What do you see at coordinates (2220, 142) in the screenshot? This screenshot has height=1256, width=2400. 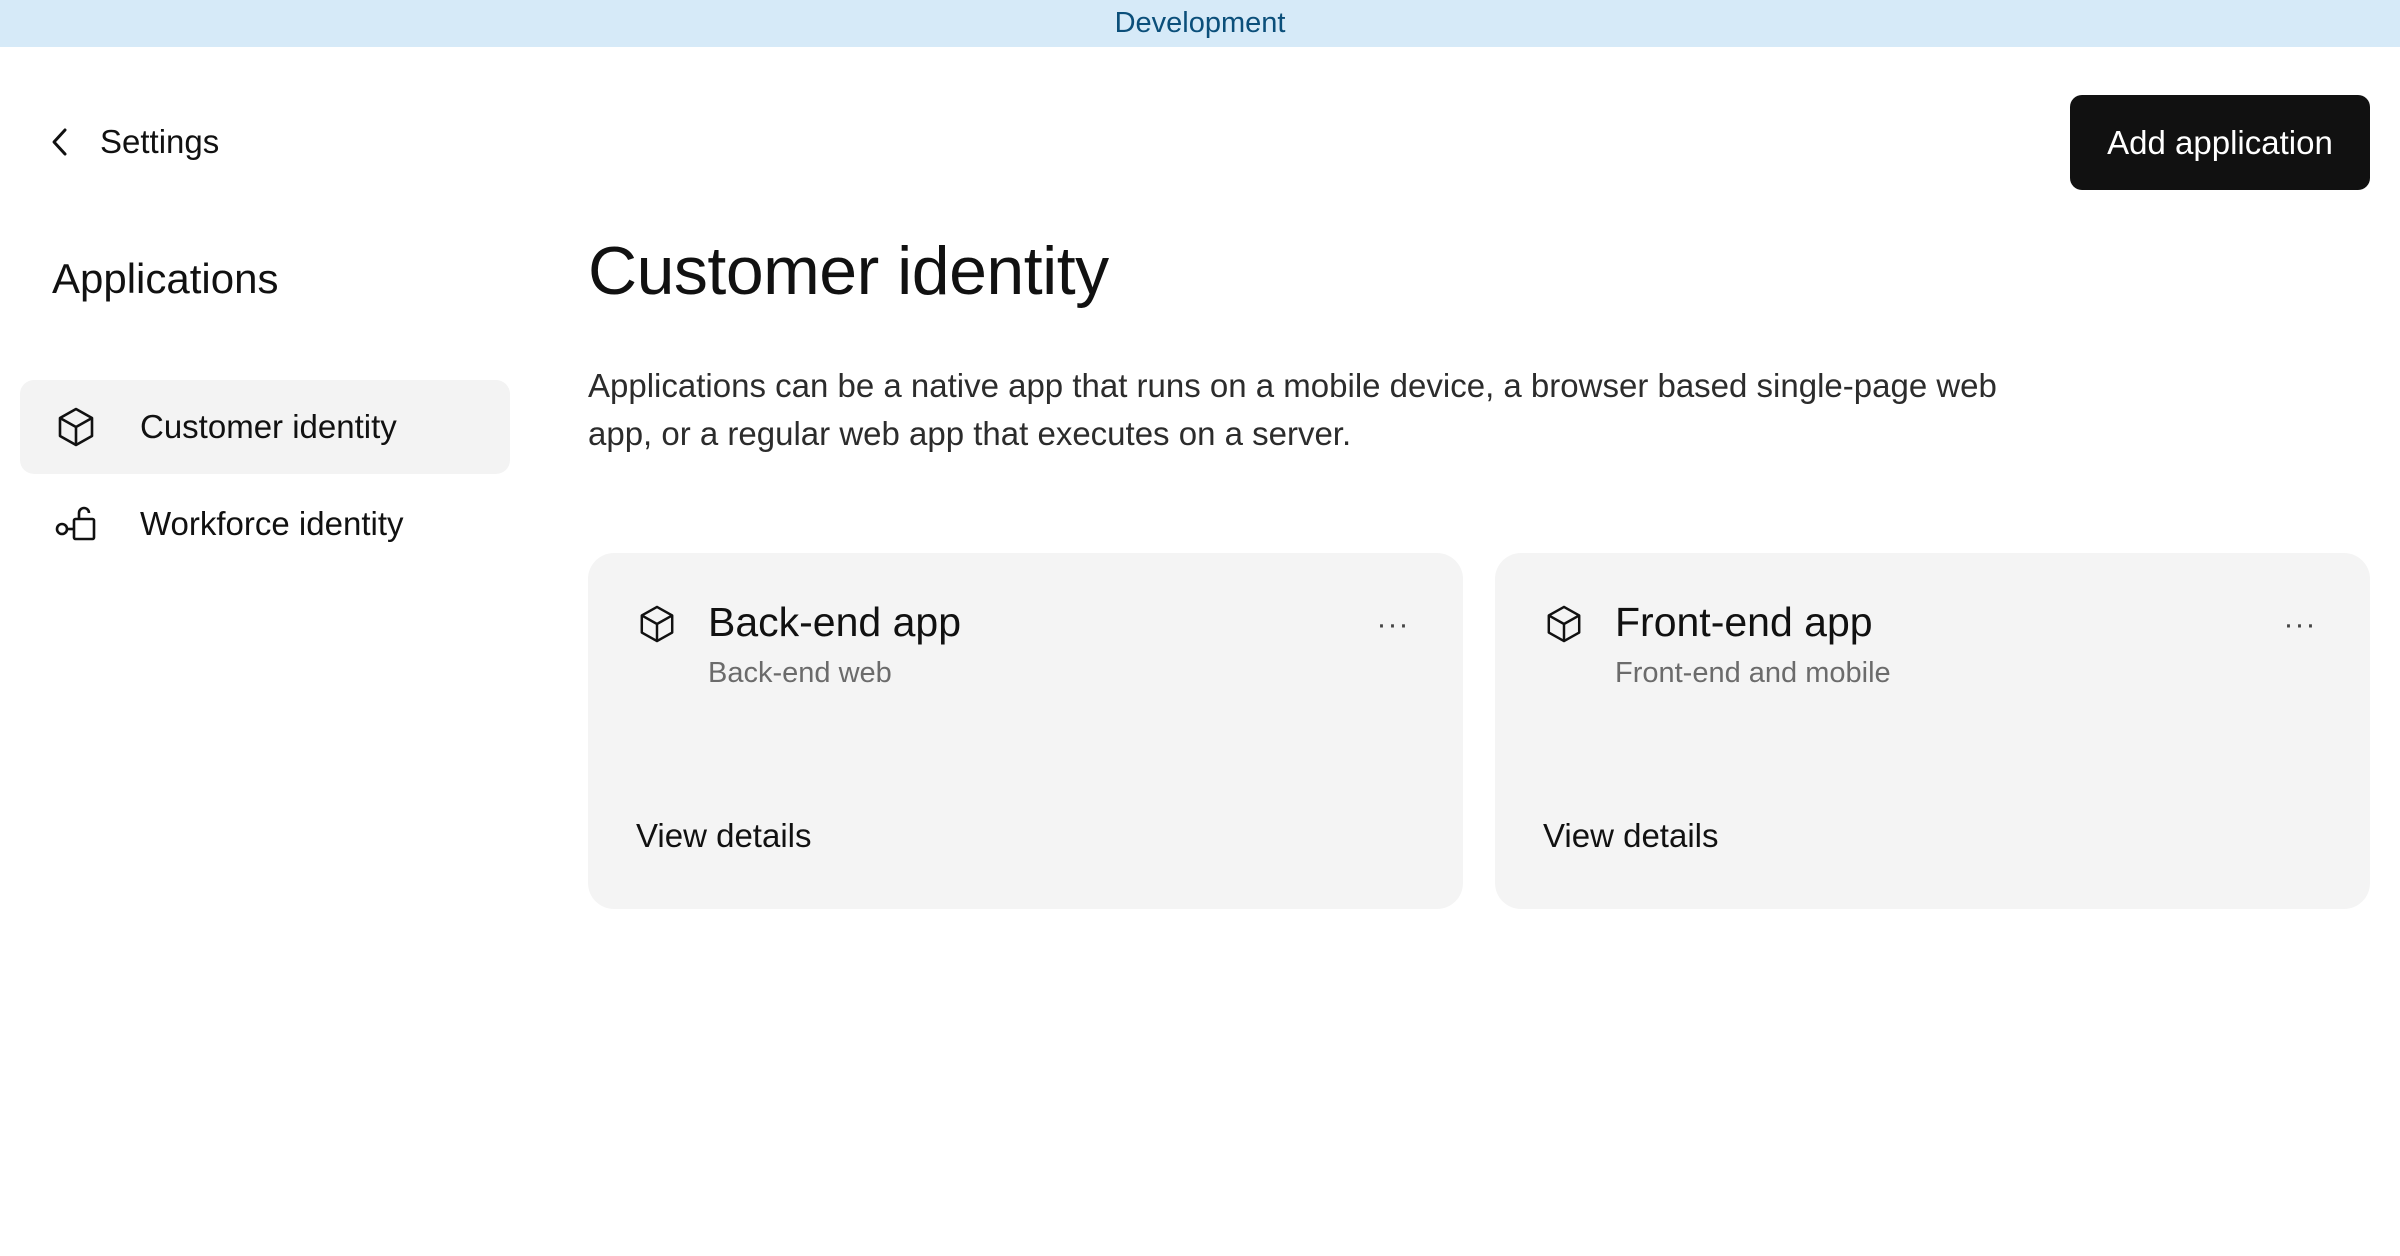 I see `add-application-button: Add application` at bounding box center [2220, 142].